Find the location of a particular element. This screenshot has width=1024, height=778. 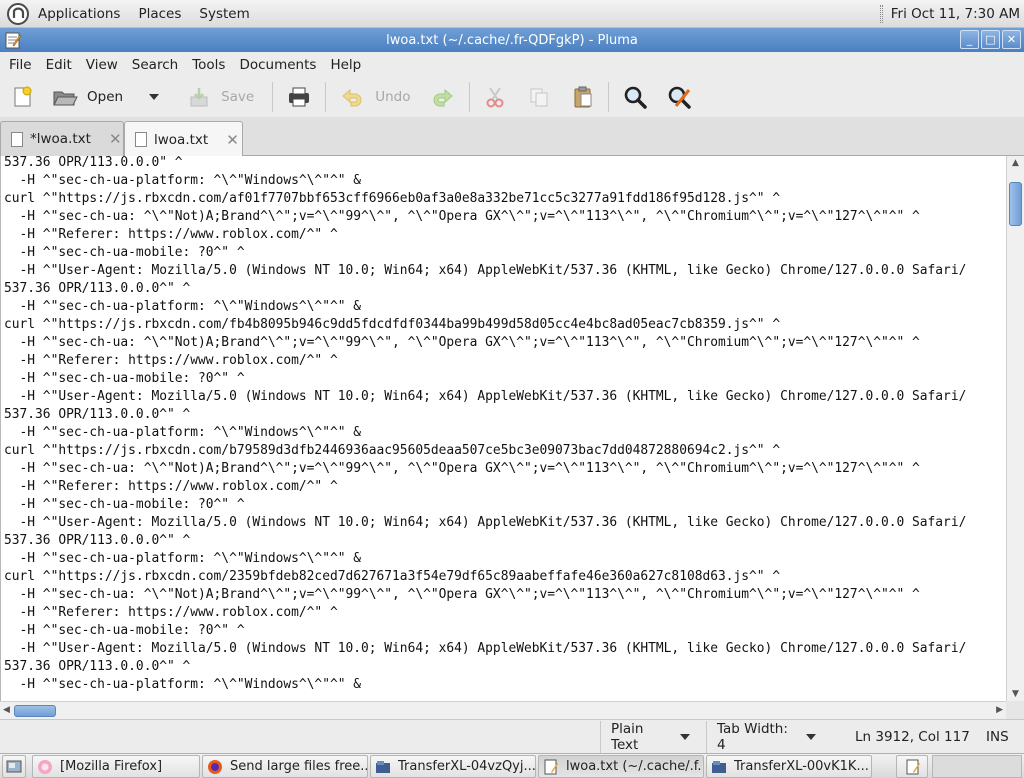

editor-line: 537.36 OPR/113.0.0.0" ^ is located at coordinates (93, 163).